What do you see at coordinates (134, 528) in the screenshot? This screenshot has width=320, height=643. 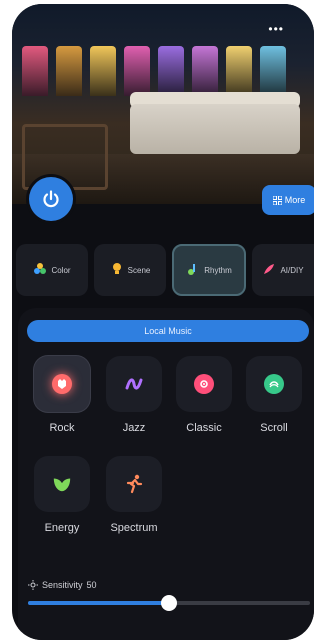 I see `mode-label: Spectrum` at bounding box center [134, 528].